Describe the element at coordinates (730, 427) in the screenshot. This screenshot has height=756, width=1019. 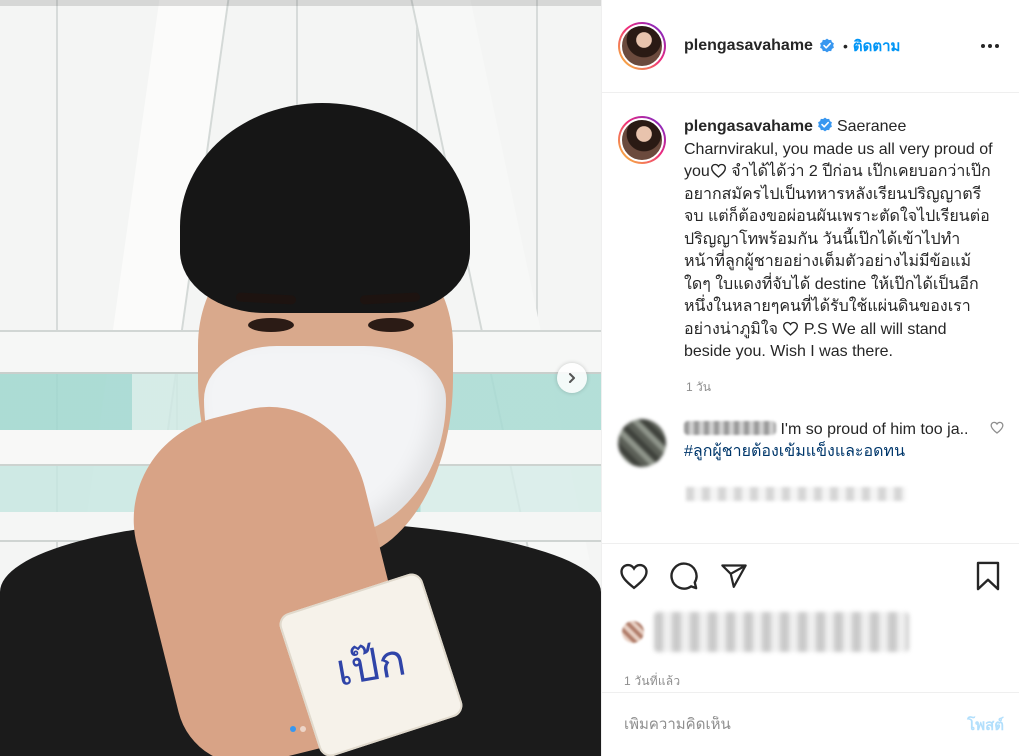
I see `commenter-username-blurred` at that location.